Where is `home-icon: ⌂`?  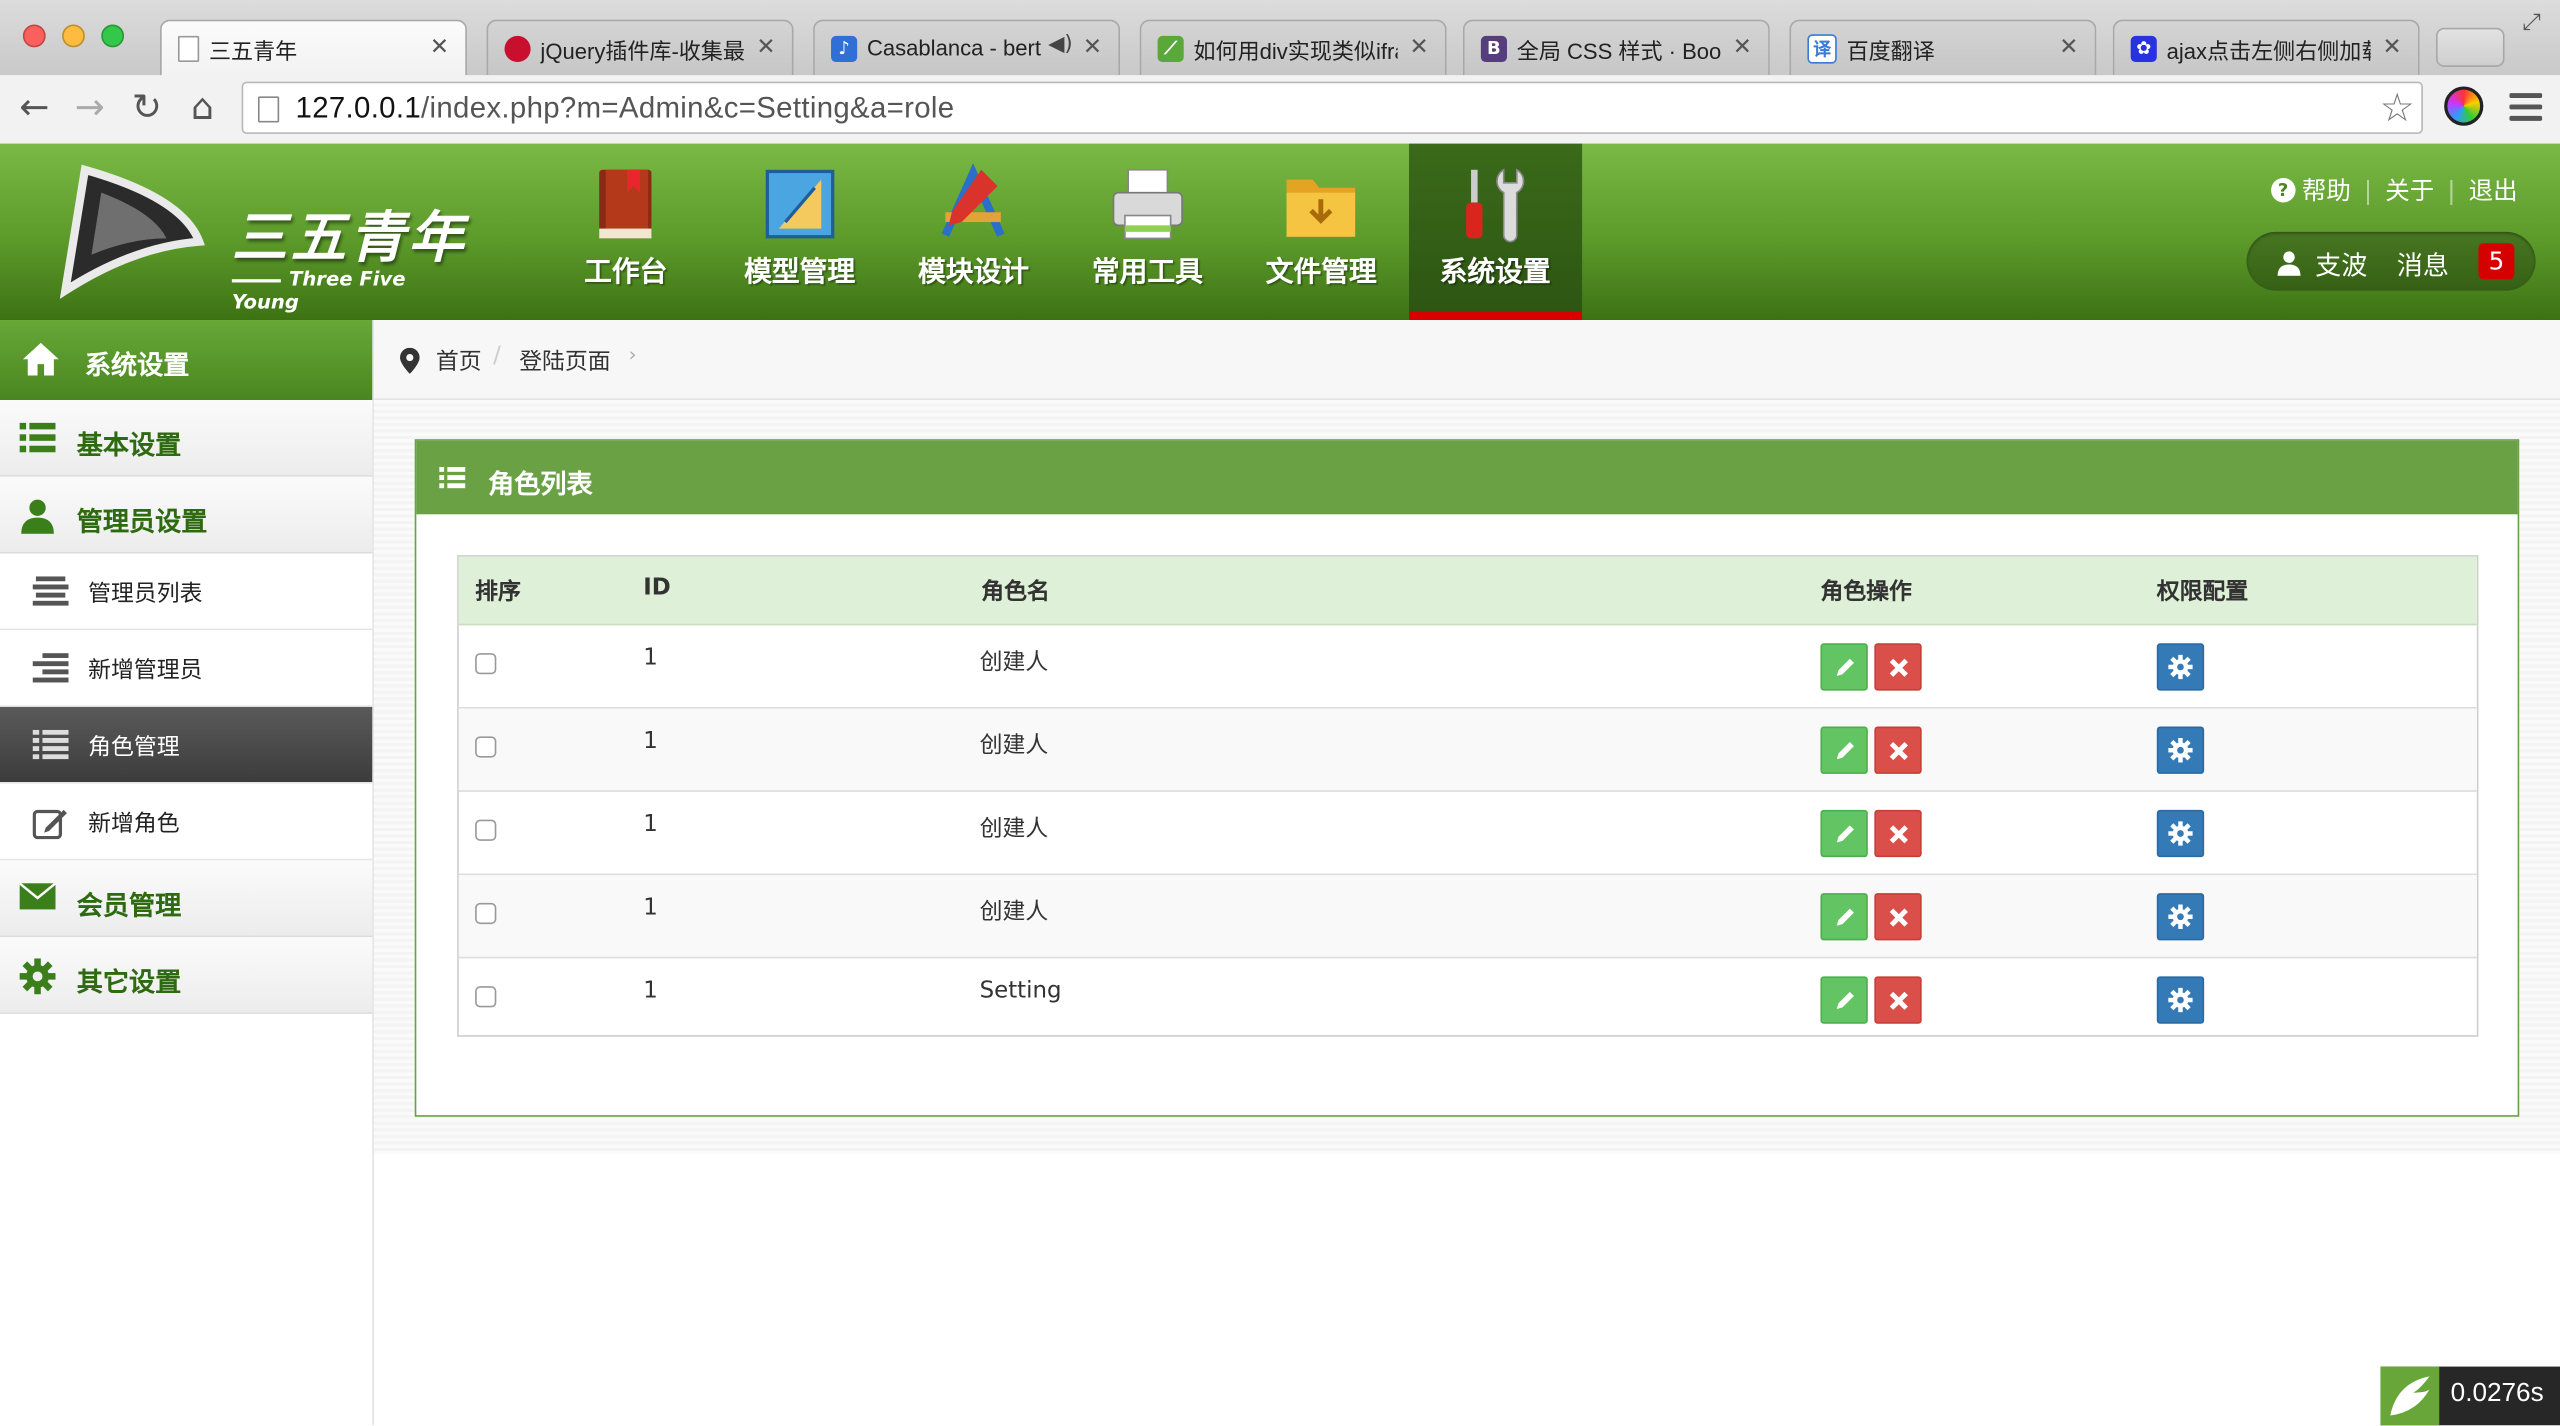 home-icon: ⌂ is located at coordinates (202, 108).